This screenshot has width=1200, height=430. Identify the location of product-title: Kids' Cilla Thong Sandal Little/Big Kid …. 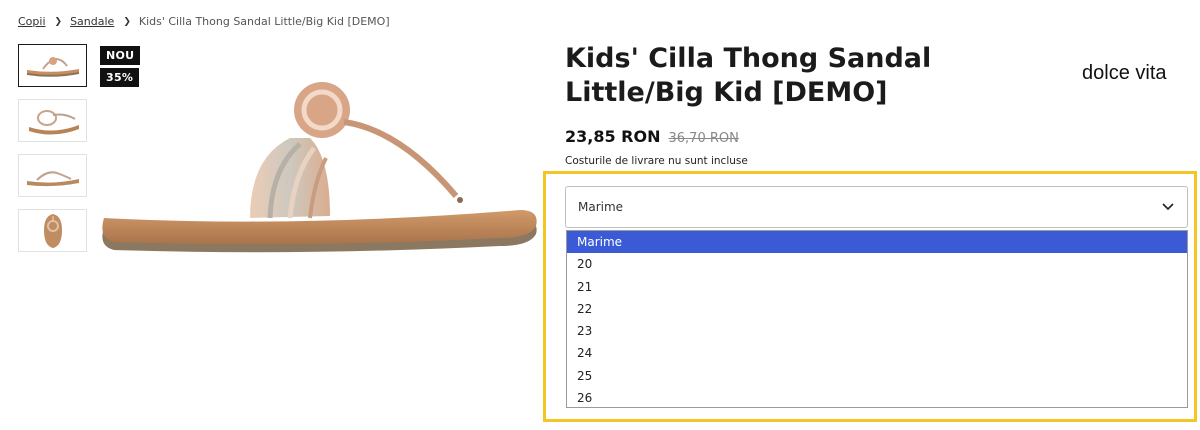
(748, 75).